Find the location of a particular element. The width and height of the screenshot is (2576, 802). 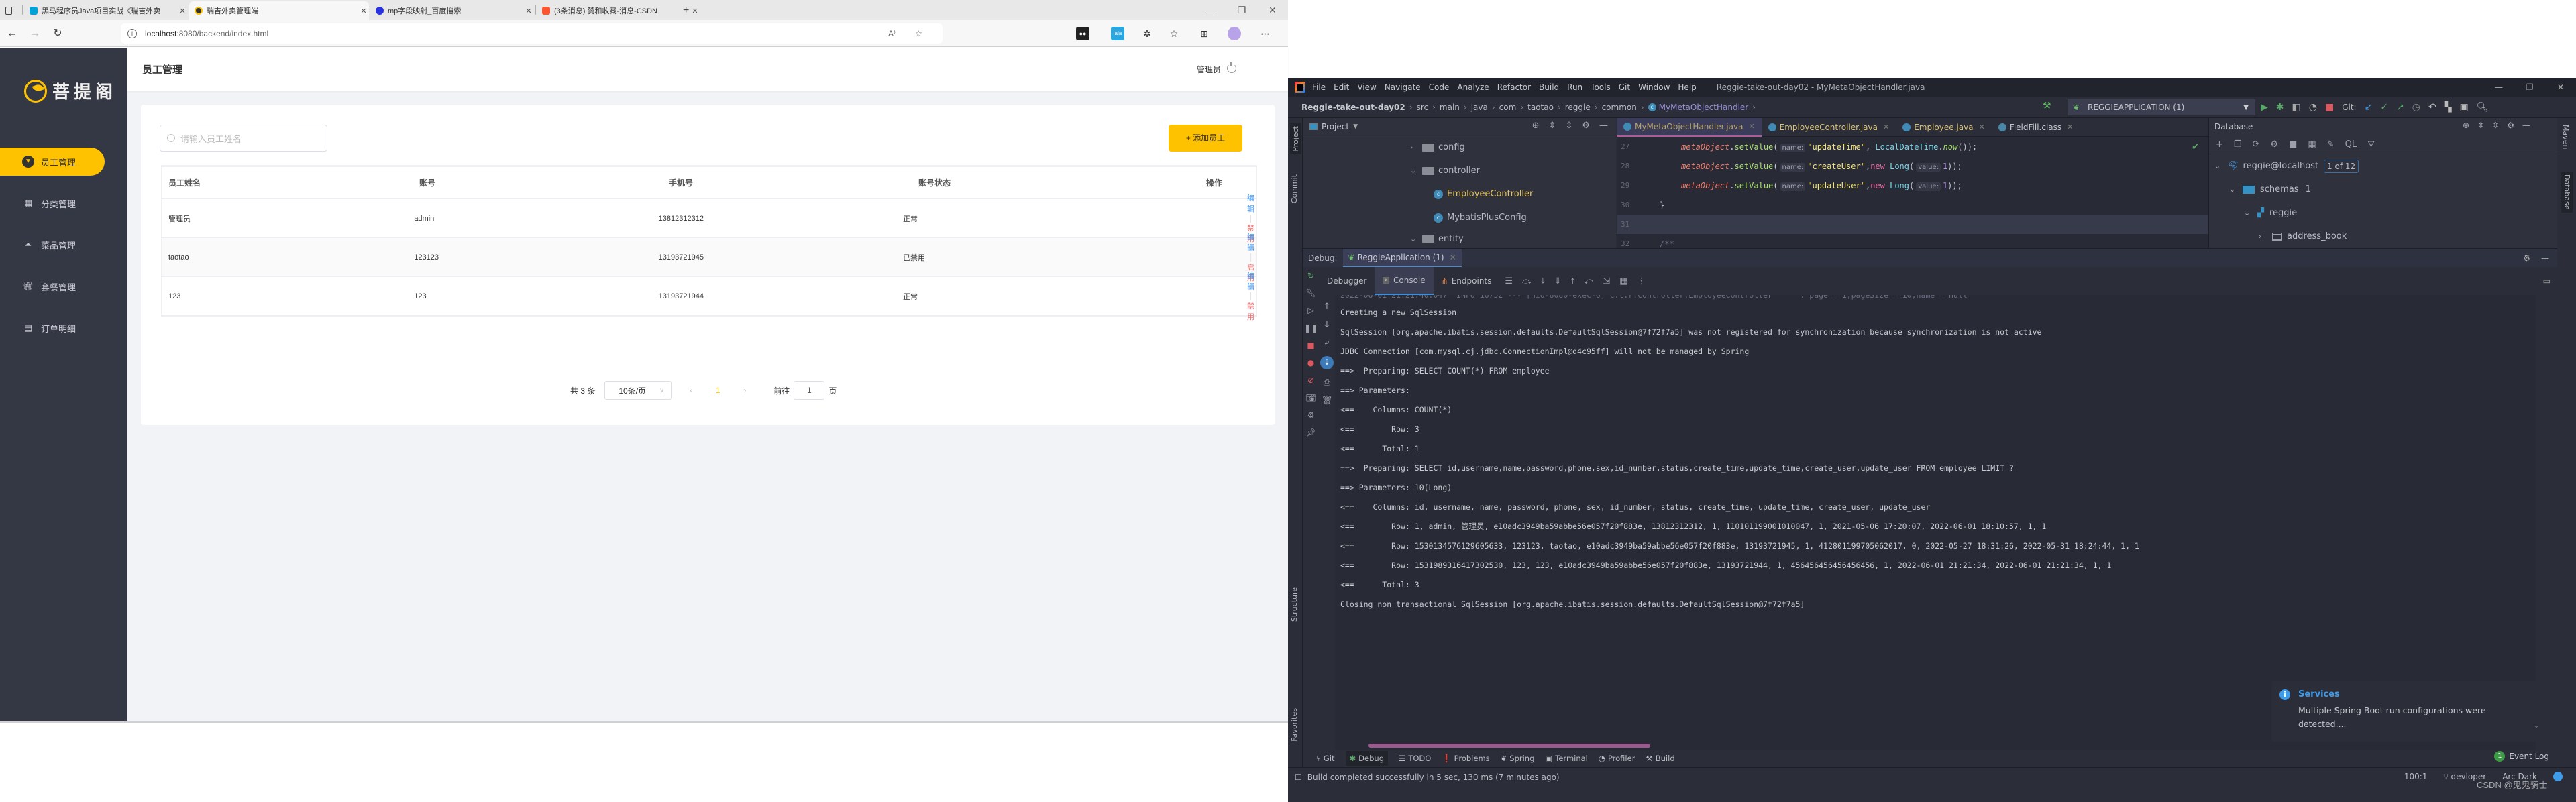

menu-edit: Edit is located at coordinates (1341, 87).